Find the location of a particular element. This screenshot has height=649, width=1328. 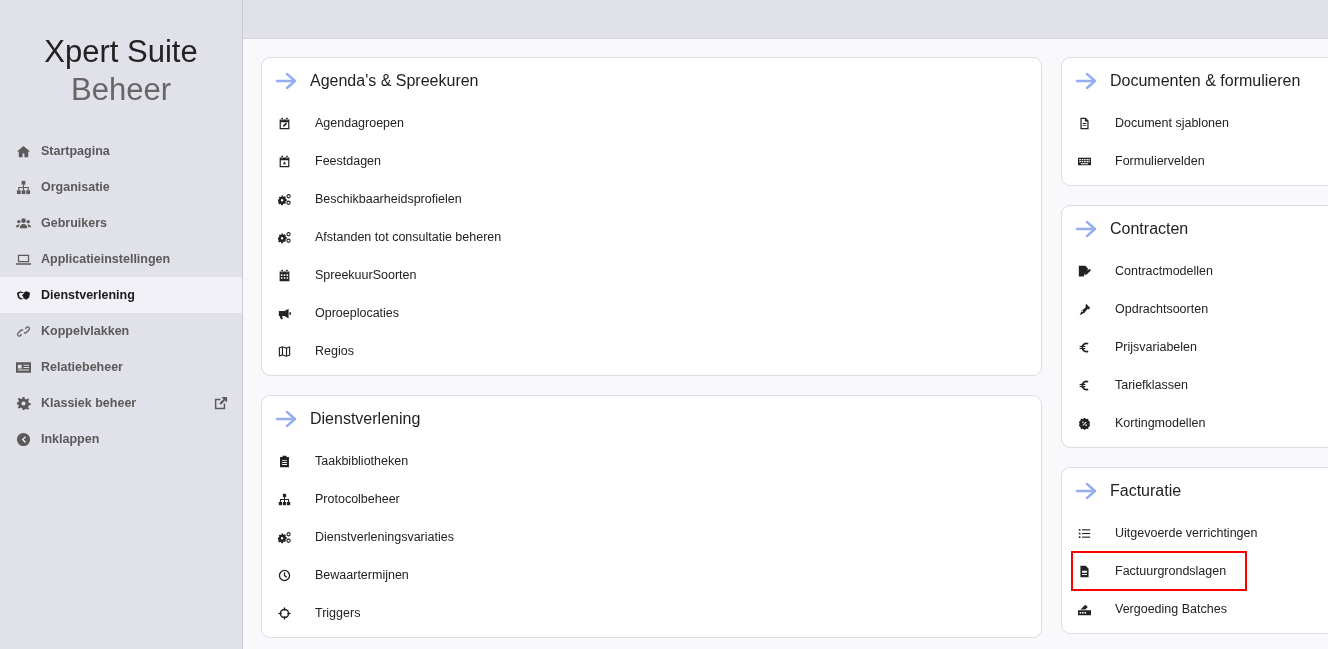

menu-link-label: Vergoeding Batches is located at coordinates (1171, 609).